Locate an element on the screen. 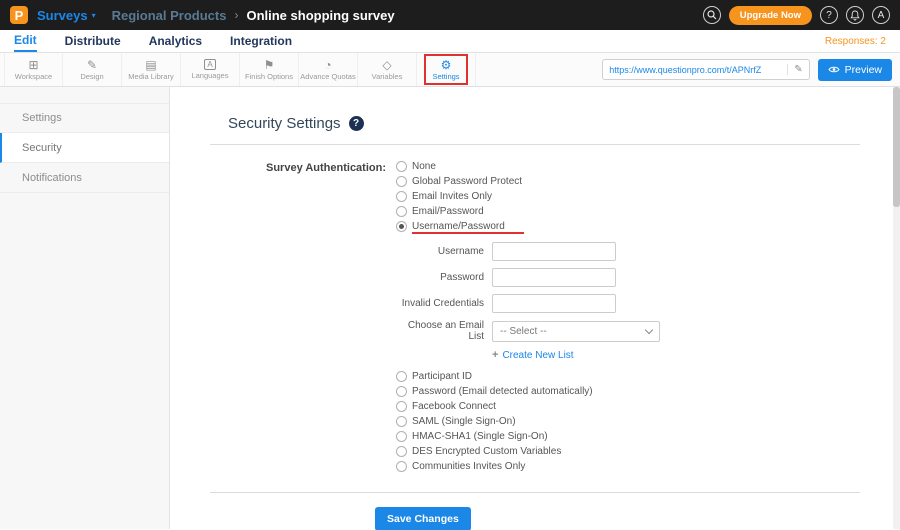 This screenshot has width=900, height=530. search-icon is located at coordinates (711, 15).